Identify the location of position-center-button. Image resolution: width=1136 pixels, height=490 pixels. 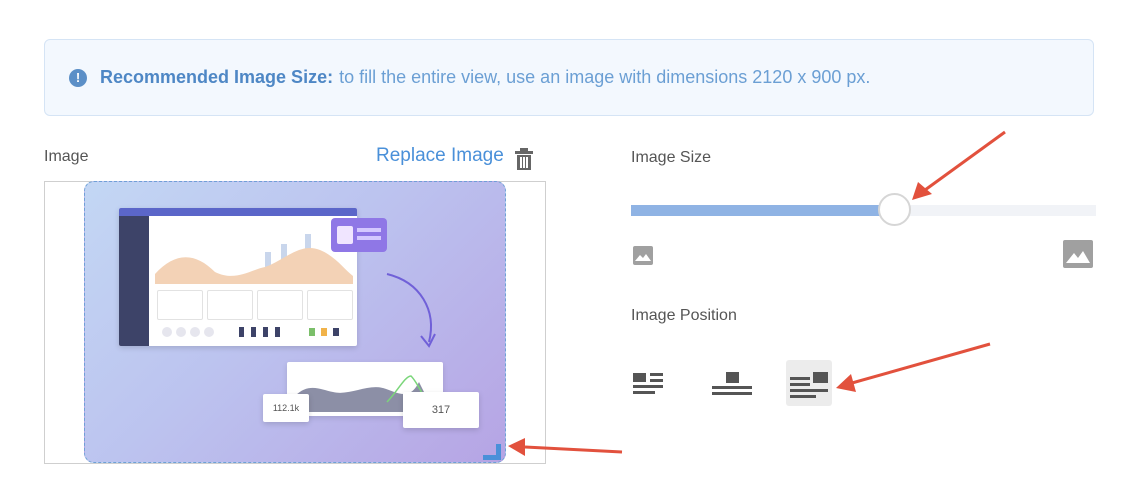
(733, 383).